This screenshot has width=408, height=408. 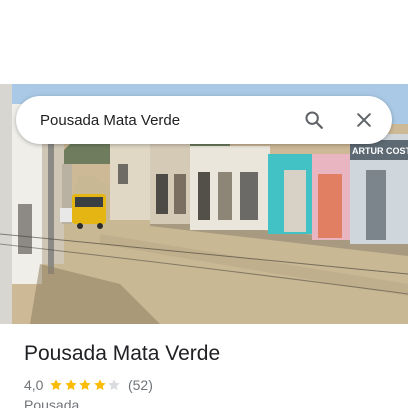 I want to click on shop-sign-text: ARTUR COSTA, so click(x=380, y=151).